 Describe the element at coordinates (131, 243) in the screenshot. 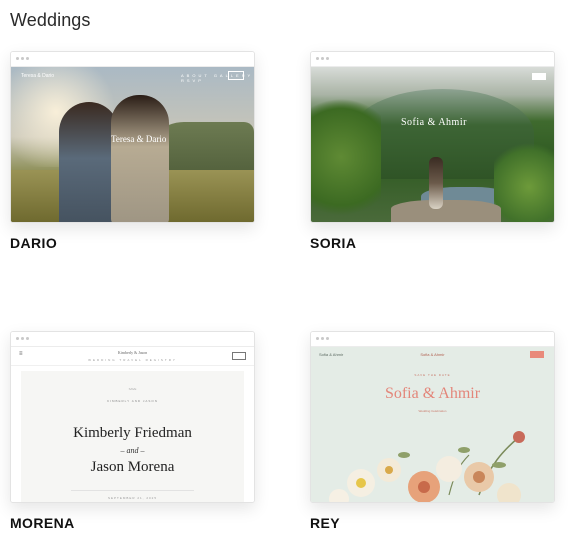

I see `template-name: DARIO` at that location.